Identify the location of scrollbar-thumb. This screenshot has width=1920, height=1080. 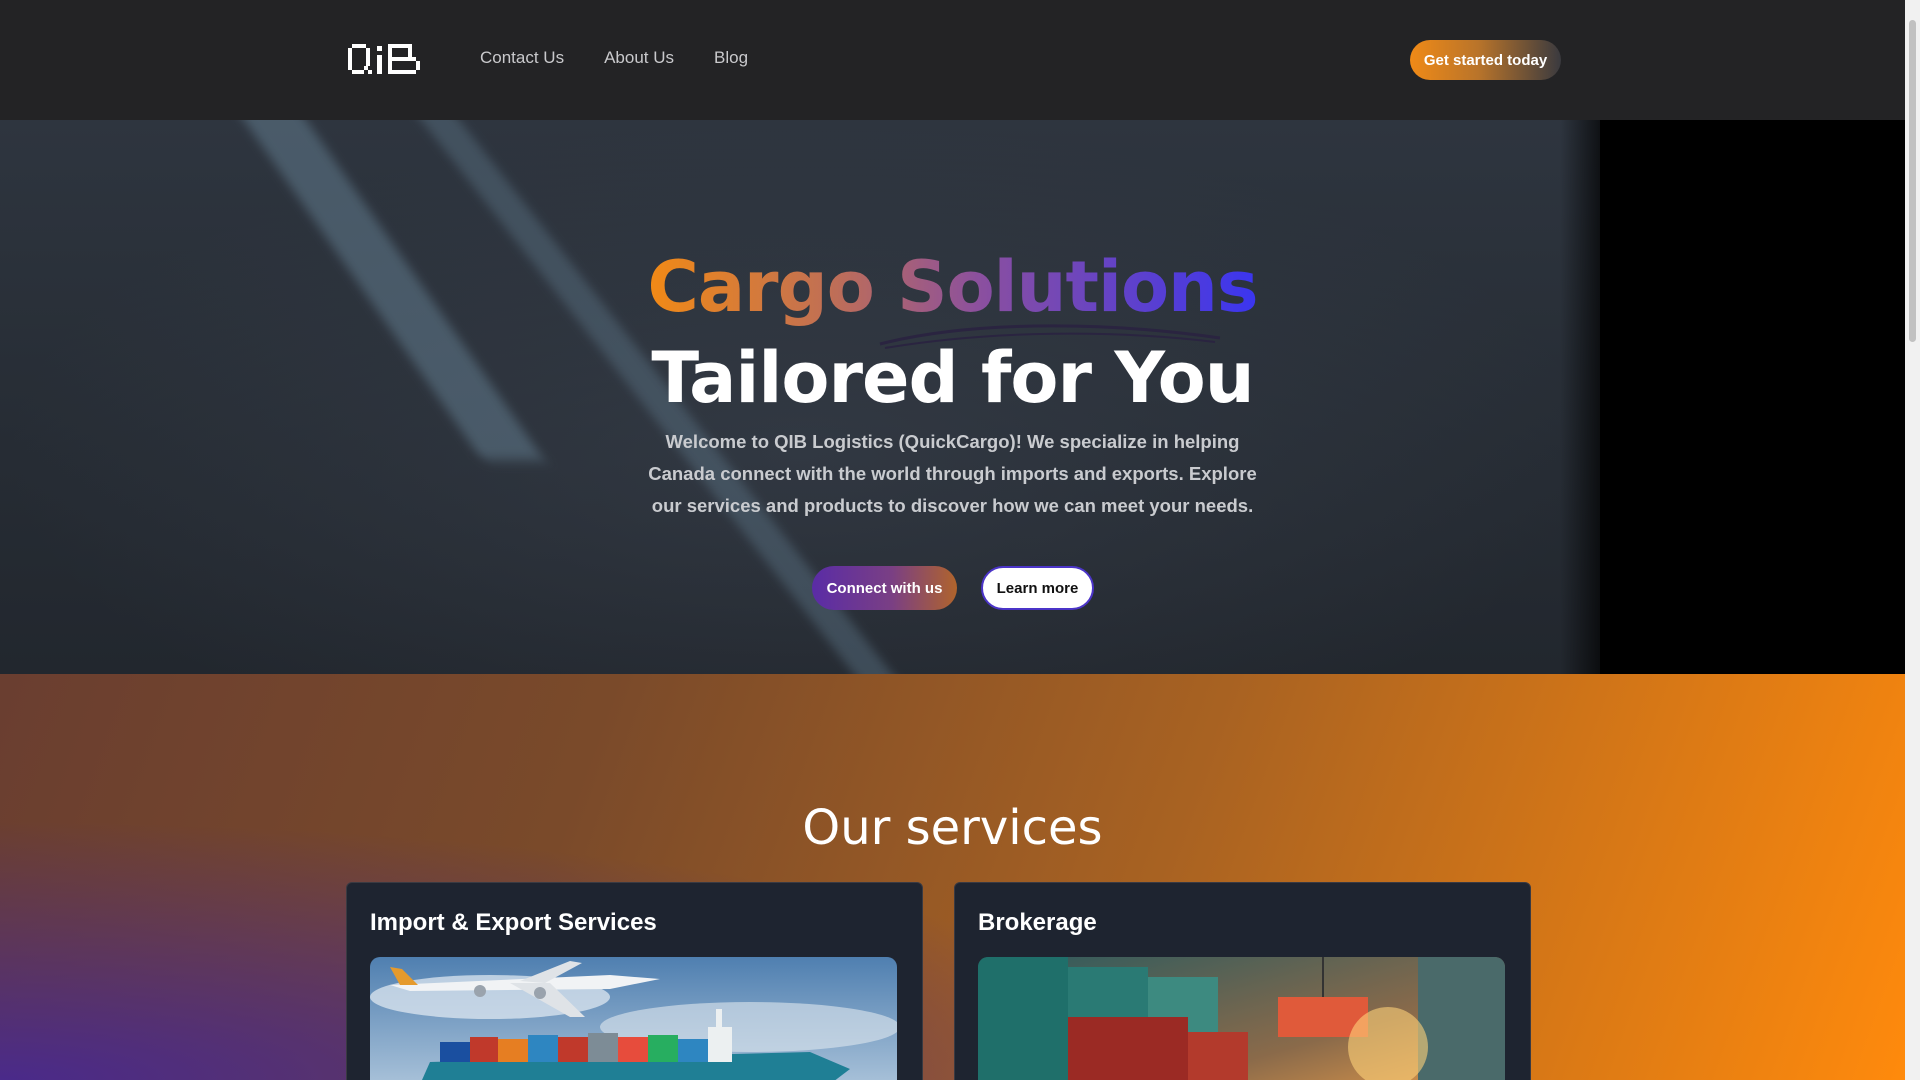
(1912, 181).